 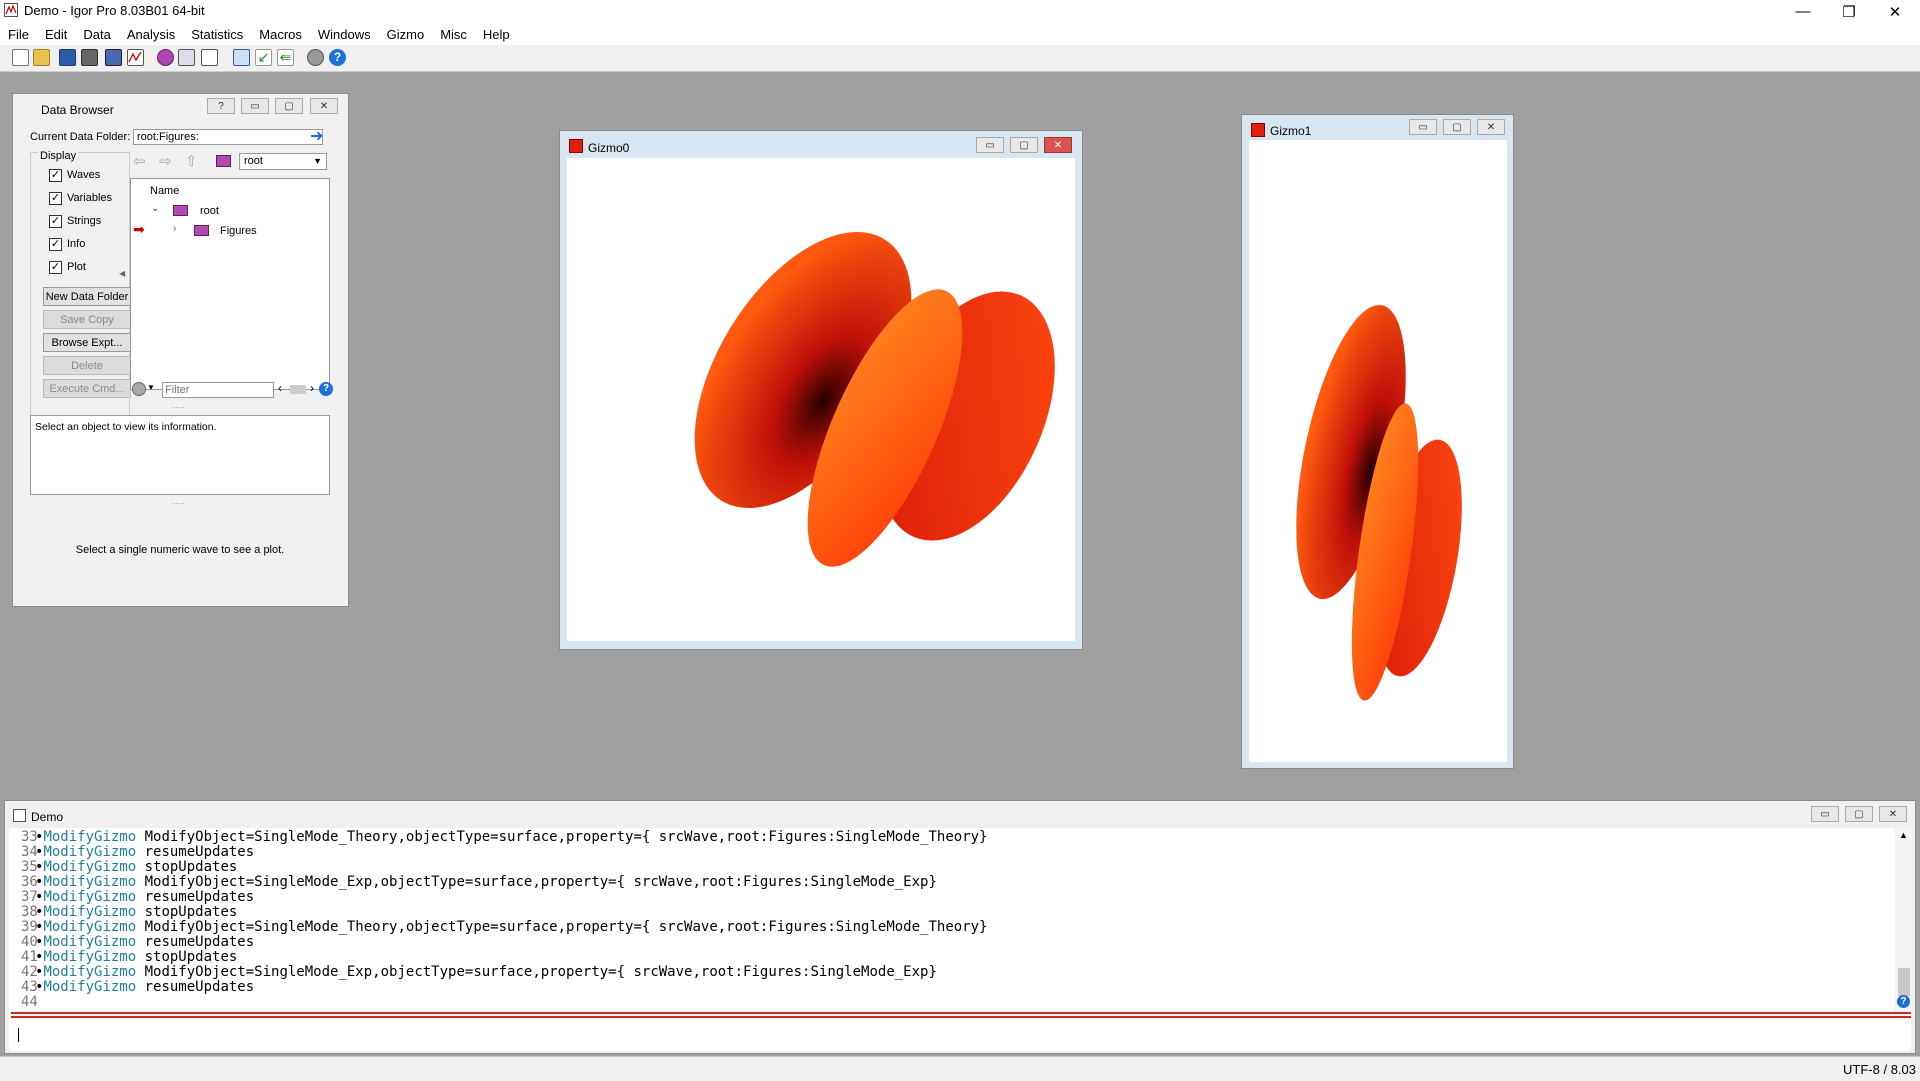 What do you see at coordinates (298, 389) in the screenshot?
I see `horizontal-scrollbar` at bounding box center [298, 389].